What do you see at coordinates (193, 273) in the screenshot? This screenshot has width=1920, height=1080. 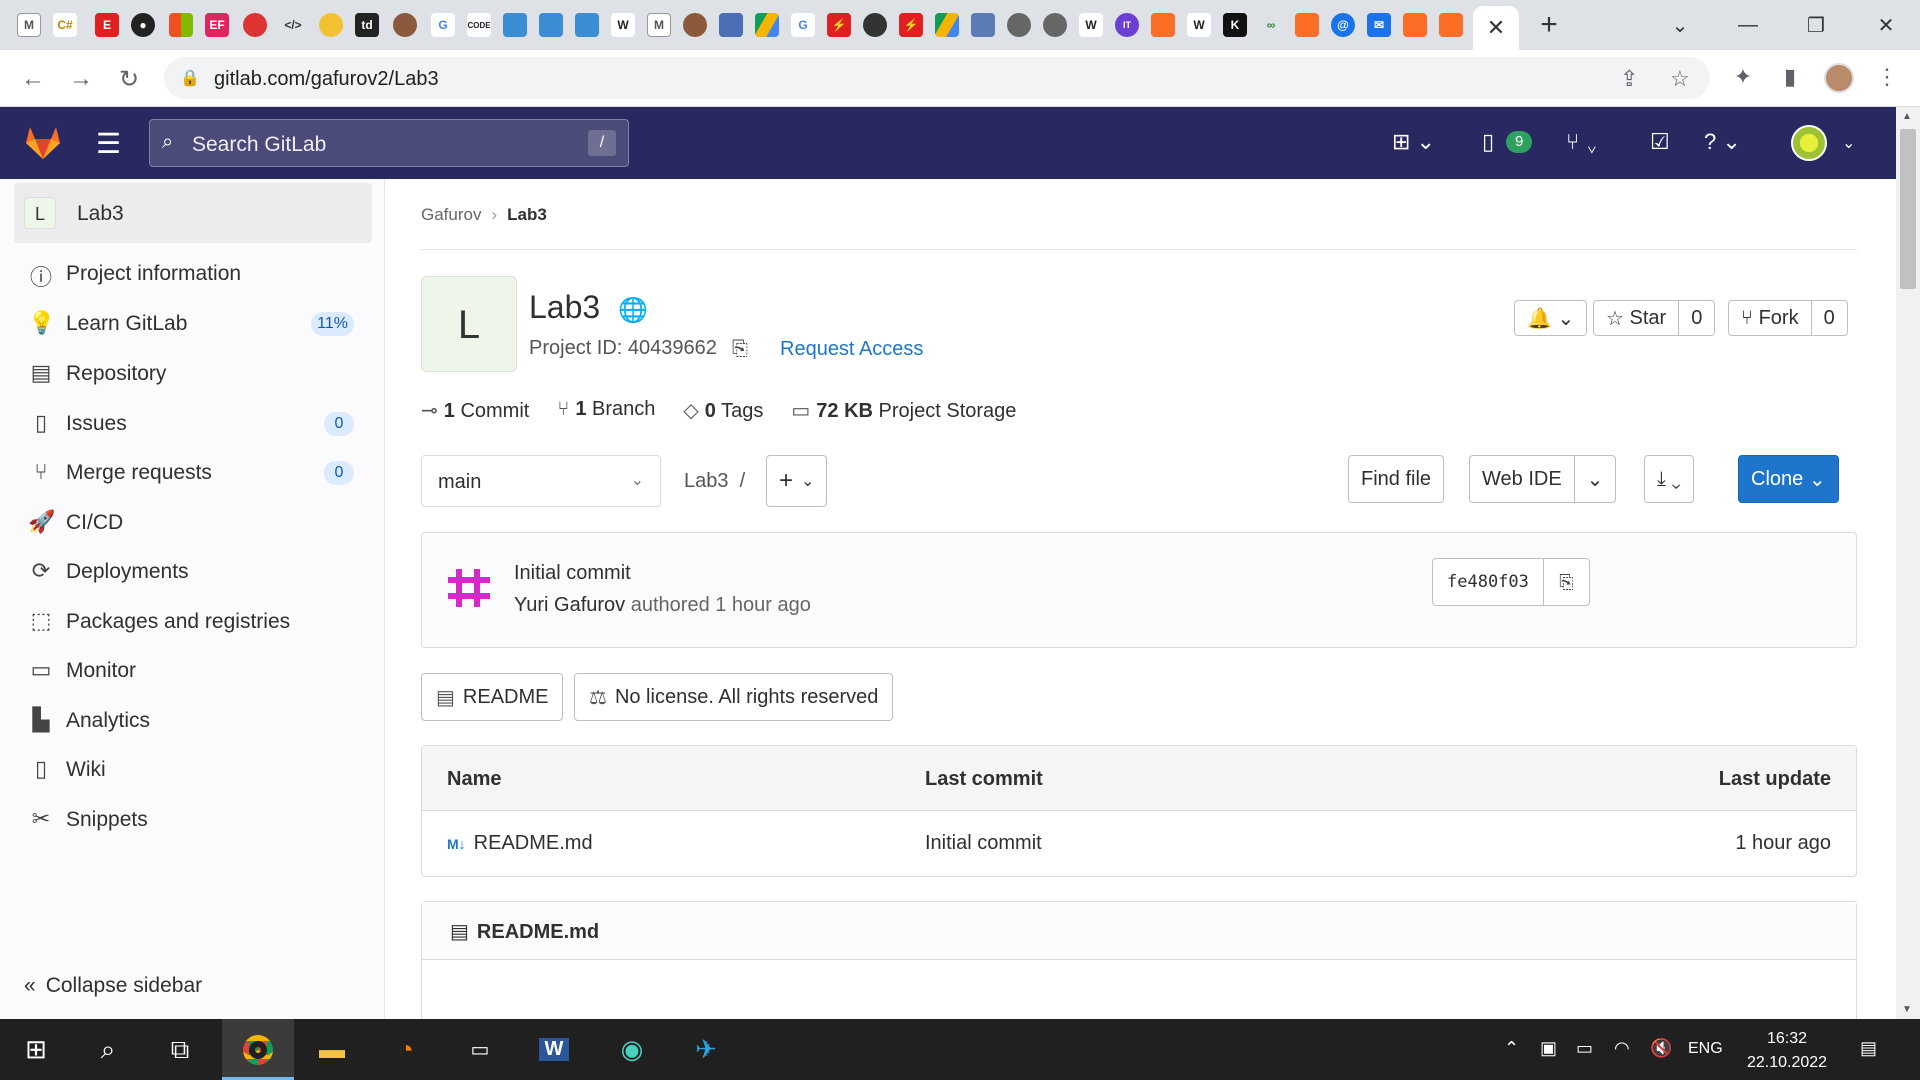 I see `sidebar-item-project-information: ⓘ Project information` at bounding box center [193, 273].